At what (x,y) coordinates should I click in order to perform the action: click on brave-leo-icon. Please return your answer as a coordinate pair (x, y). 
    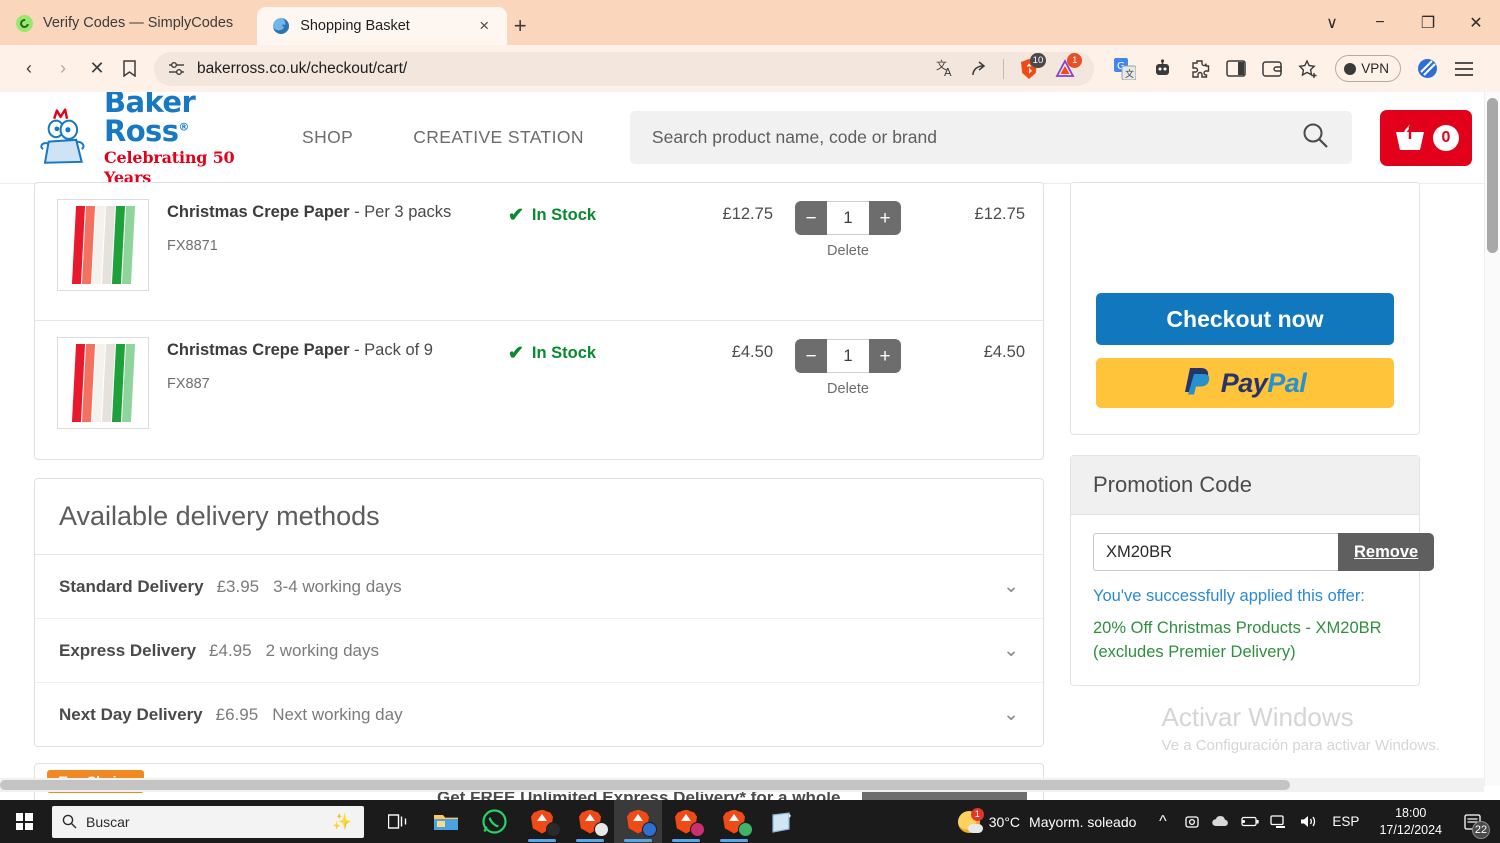
    Looking at the image, I should click on (1427, 68).